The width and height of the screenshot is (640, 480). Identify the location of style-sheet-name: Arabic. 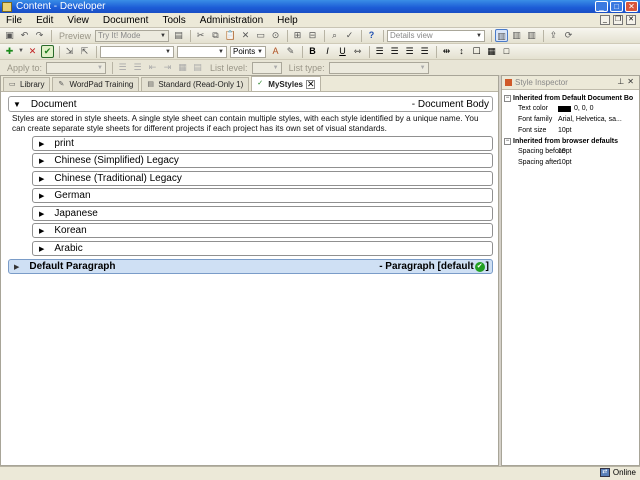
(68, 248).